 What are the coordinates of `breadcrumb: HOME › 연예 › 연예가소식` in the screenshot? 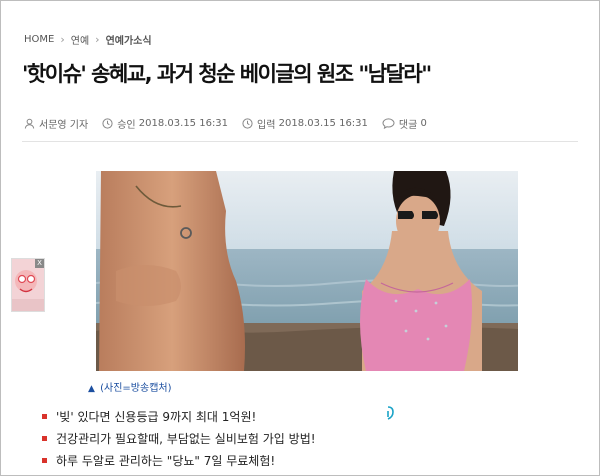 It's located at (88, 39).